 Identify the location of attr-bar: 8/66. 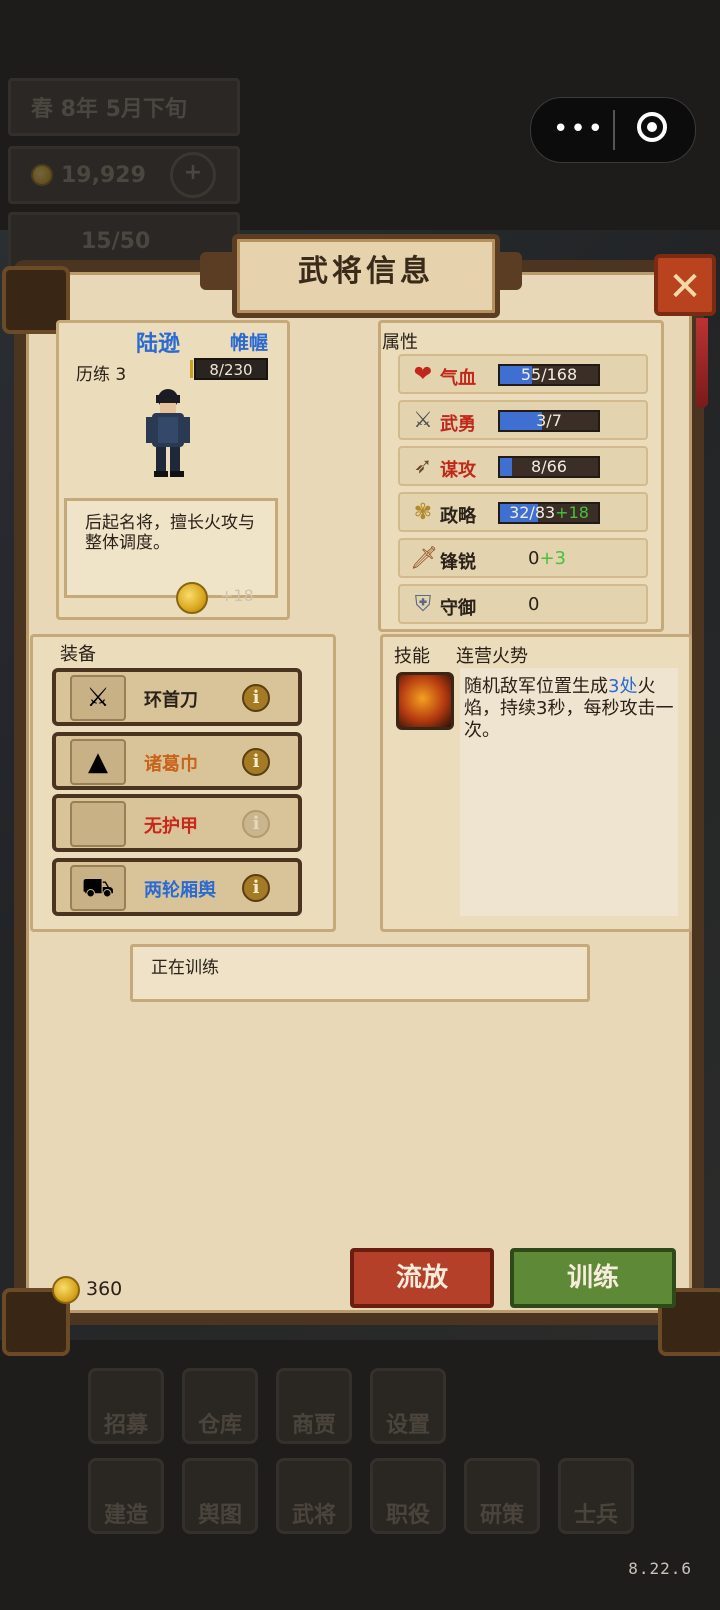
(549, 467).